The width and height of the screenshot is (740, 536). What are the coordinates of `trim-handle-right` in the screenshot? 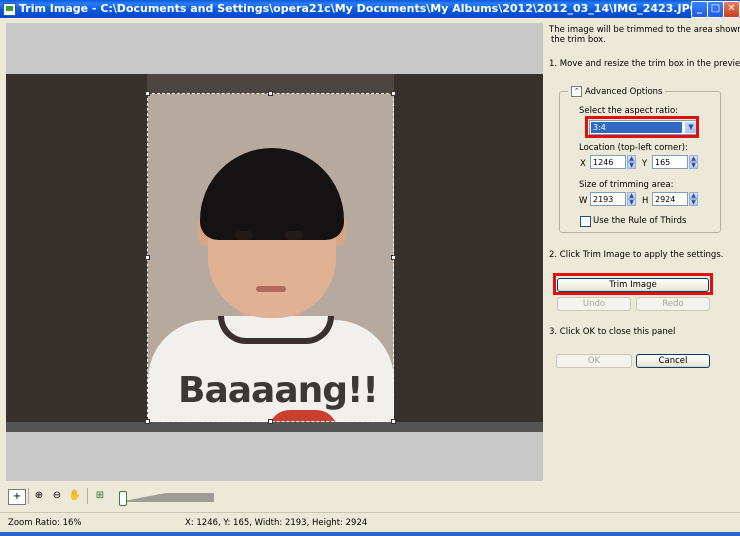 It's located at (393, 257).